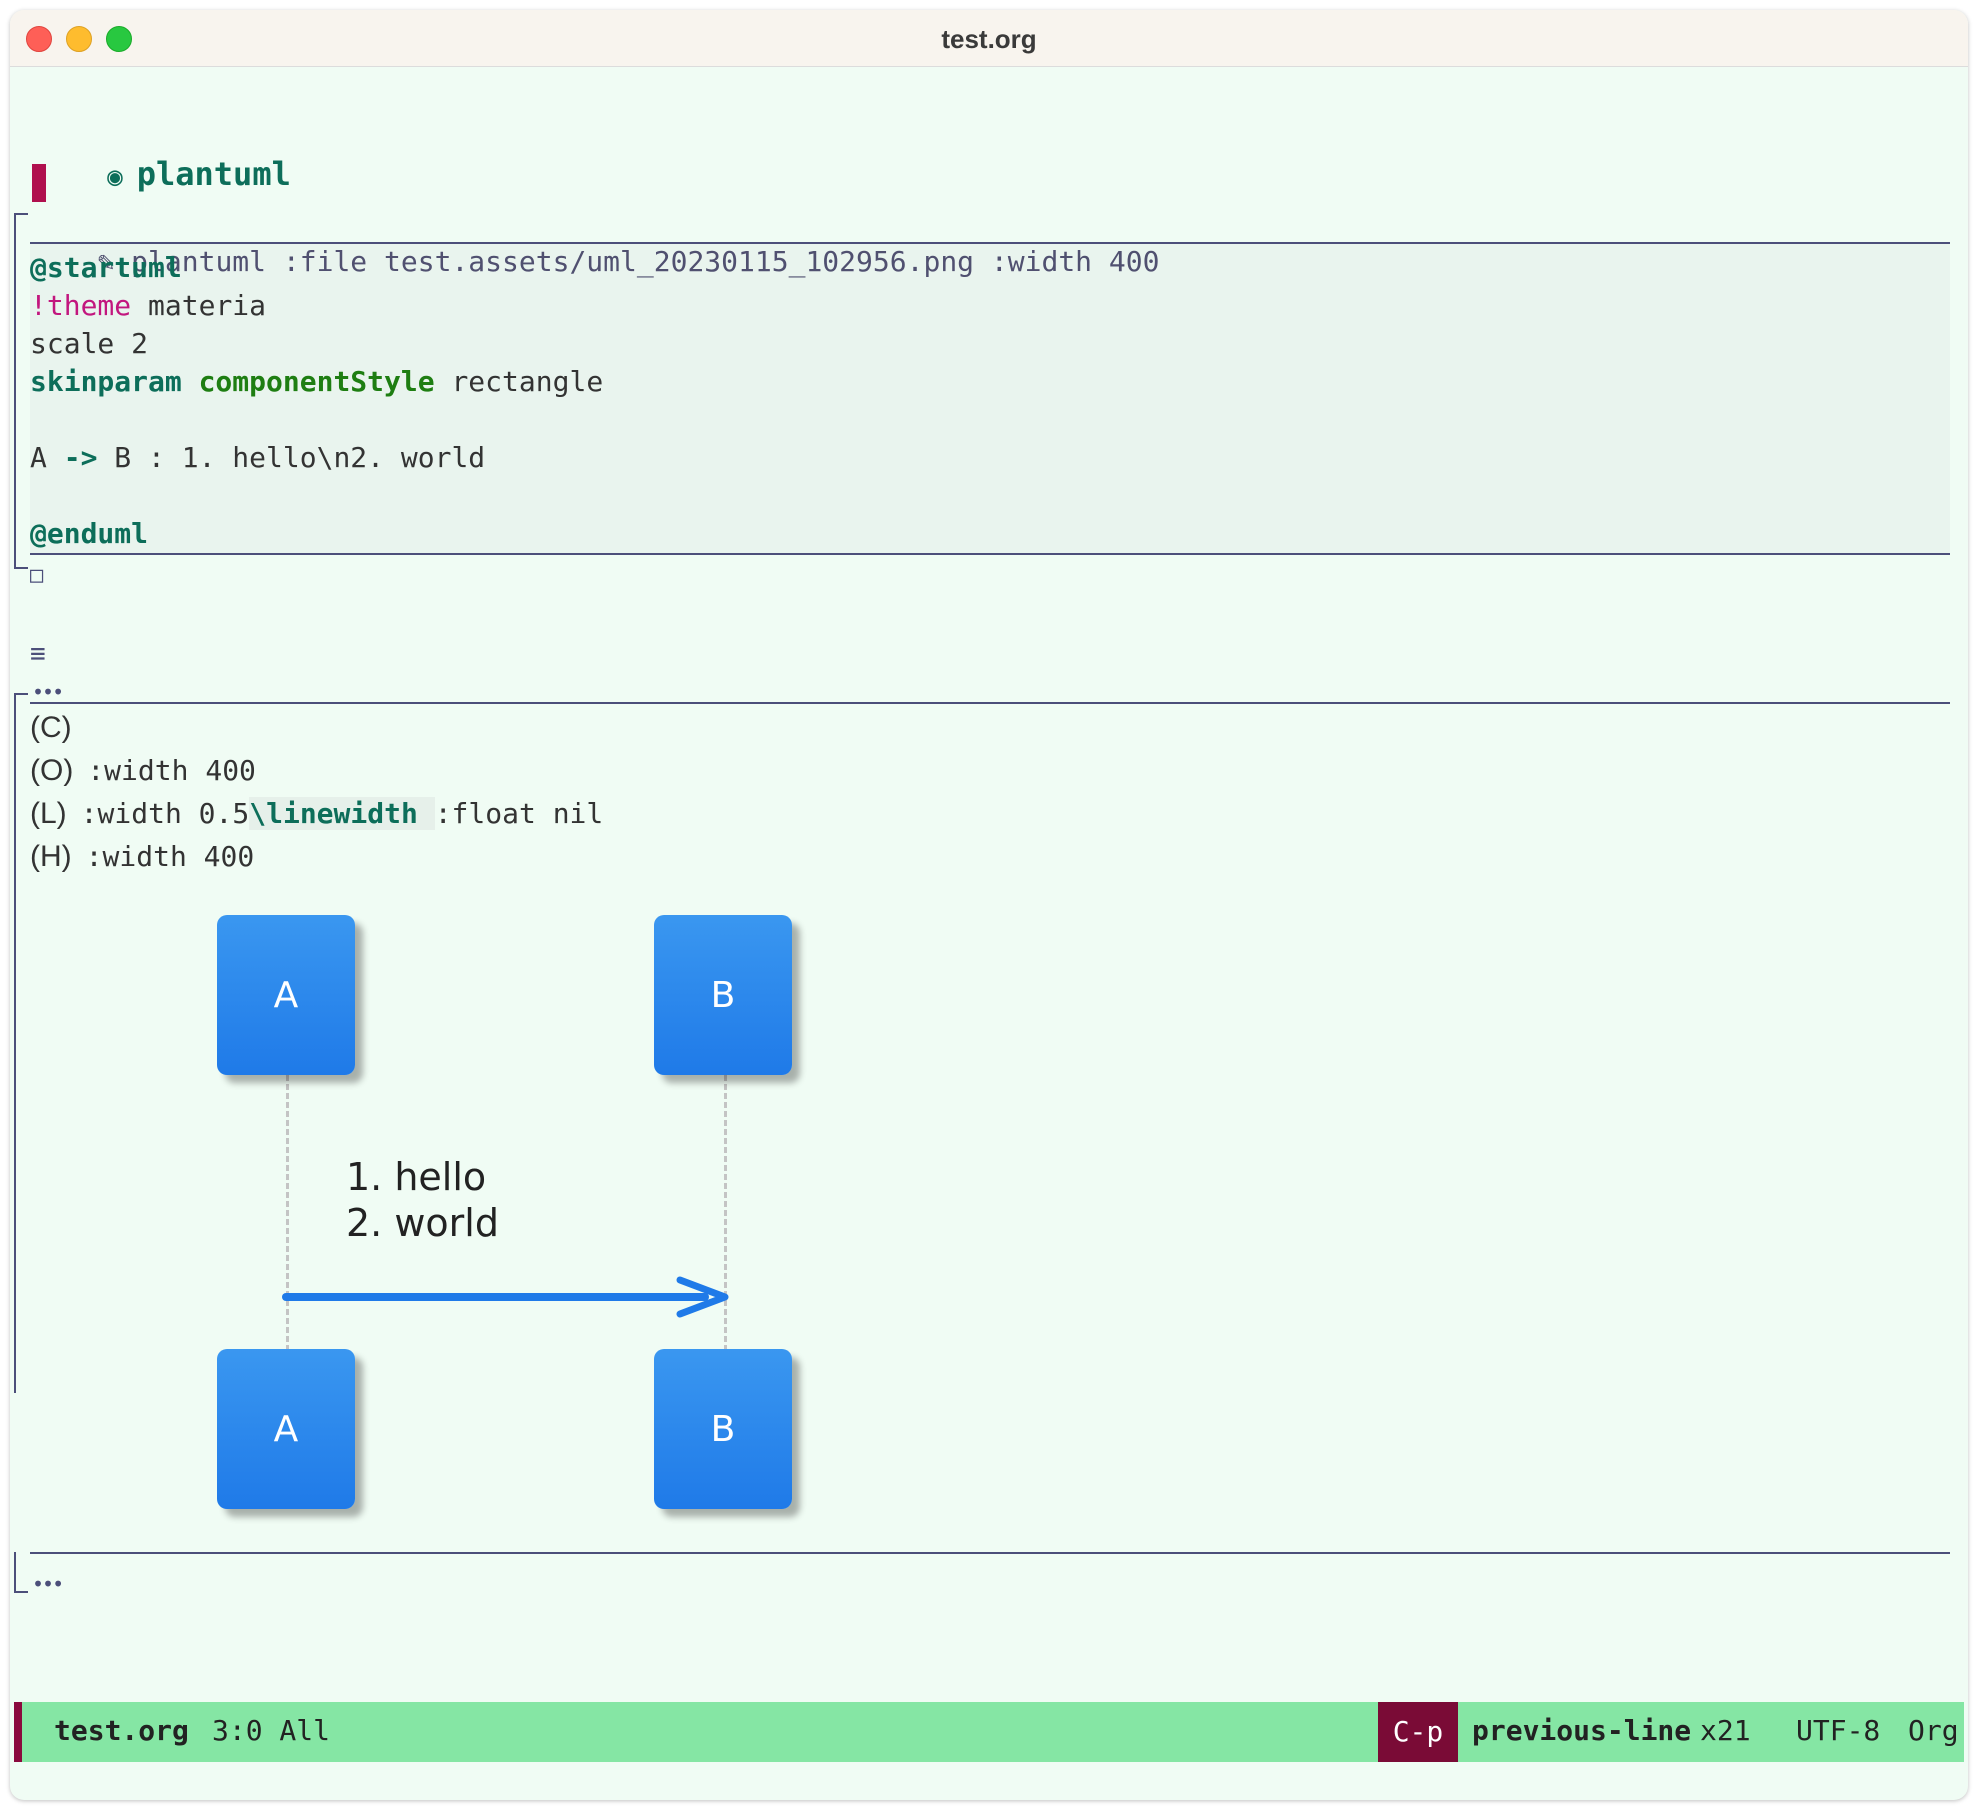  I want to click on code-line-startuml: @startuml, so click(106, 268).